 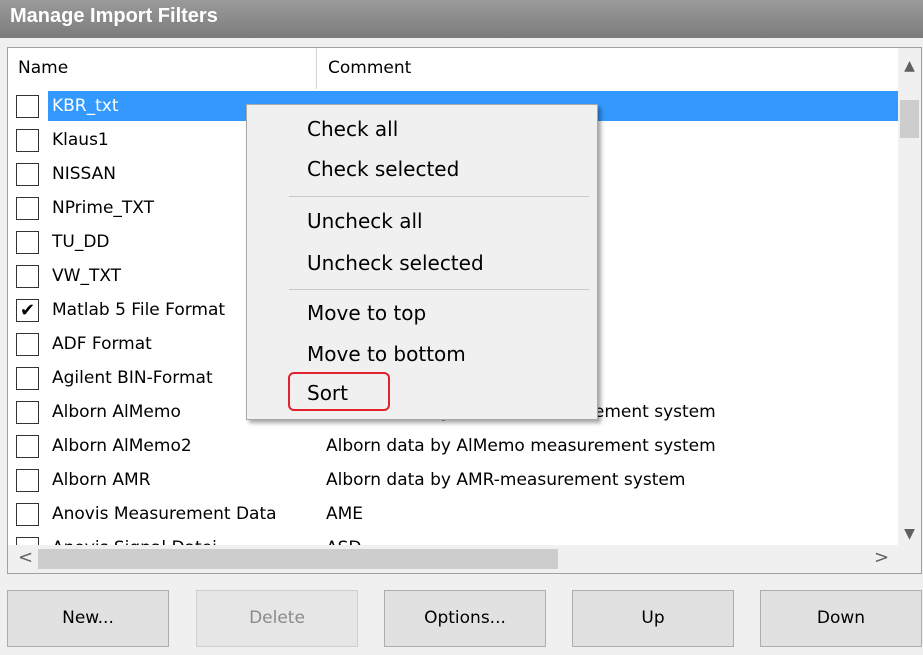 What do you see at coordinates (164, 514) in the screenshot?
I see `row-name: Anovis Measurement Data` at bounding box center [164, 514].